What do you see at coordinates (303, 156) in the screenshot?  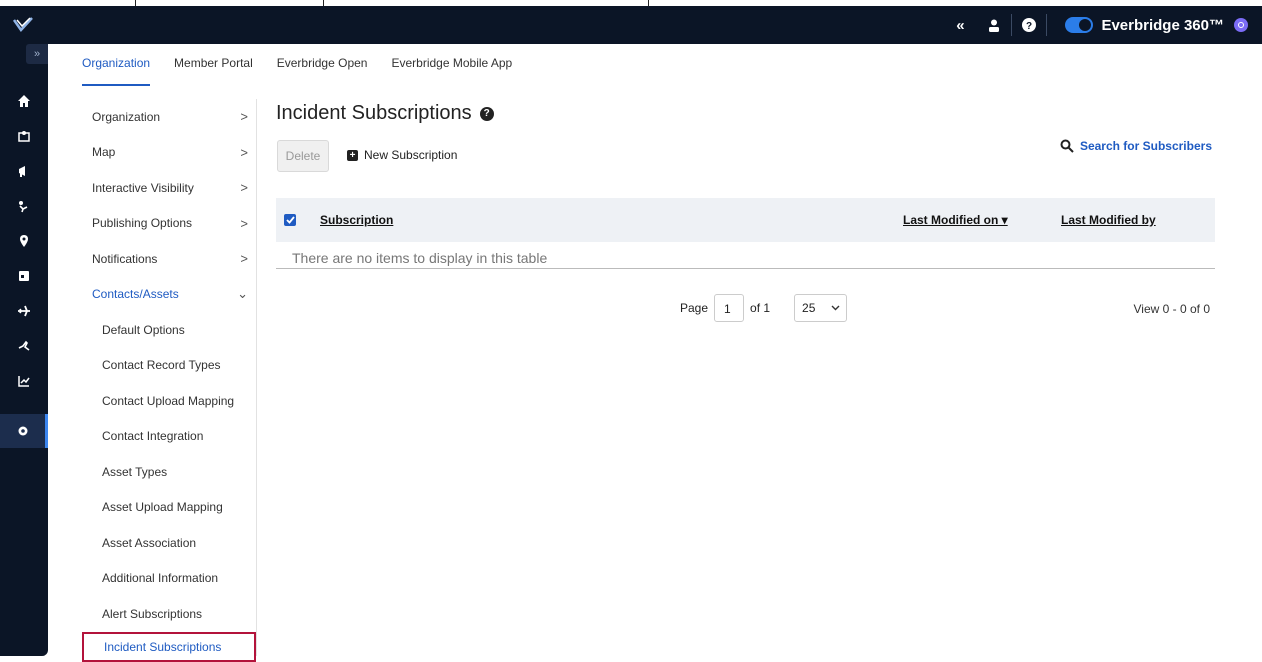 I see `delete-button: Delete` at bounding box center [303, 156].